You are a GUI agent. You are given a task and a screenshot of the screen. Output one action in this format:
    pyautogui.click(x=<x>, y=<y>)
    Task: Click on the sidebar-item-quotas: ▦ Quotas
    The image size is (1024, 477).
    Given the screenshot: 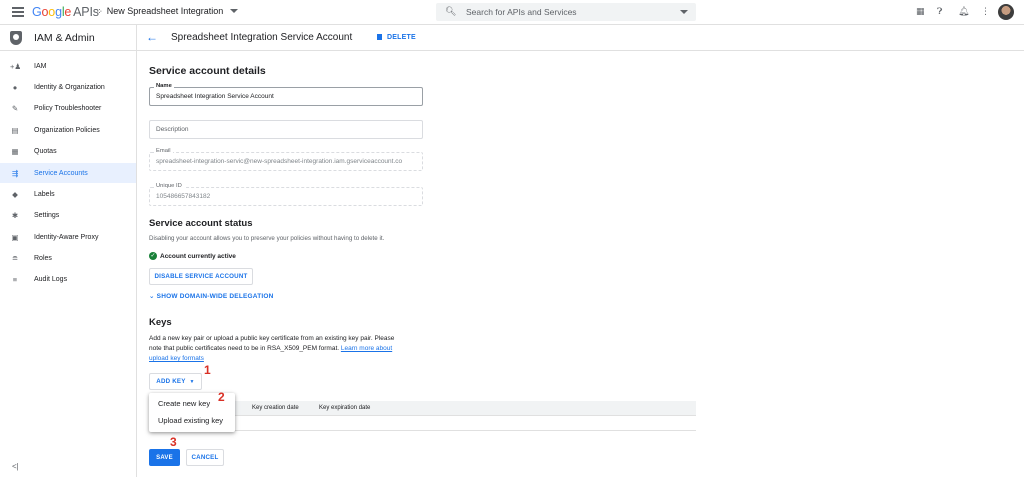 What is the action you would take?
    pyautogui.click(x=68, y=151)
    